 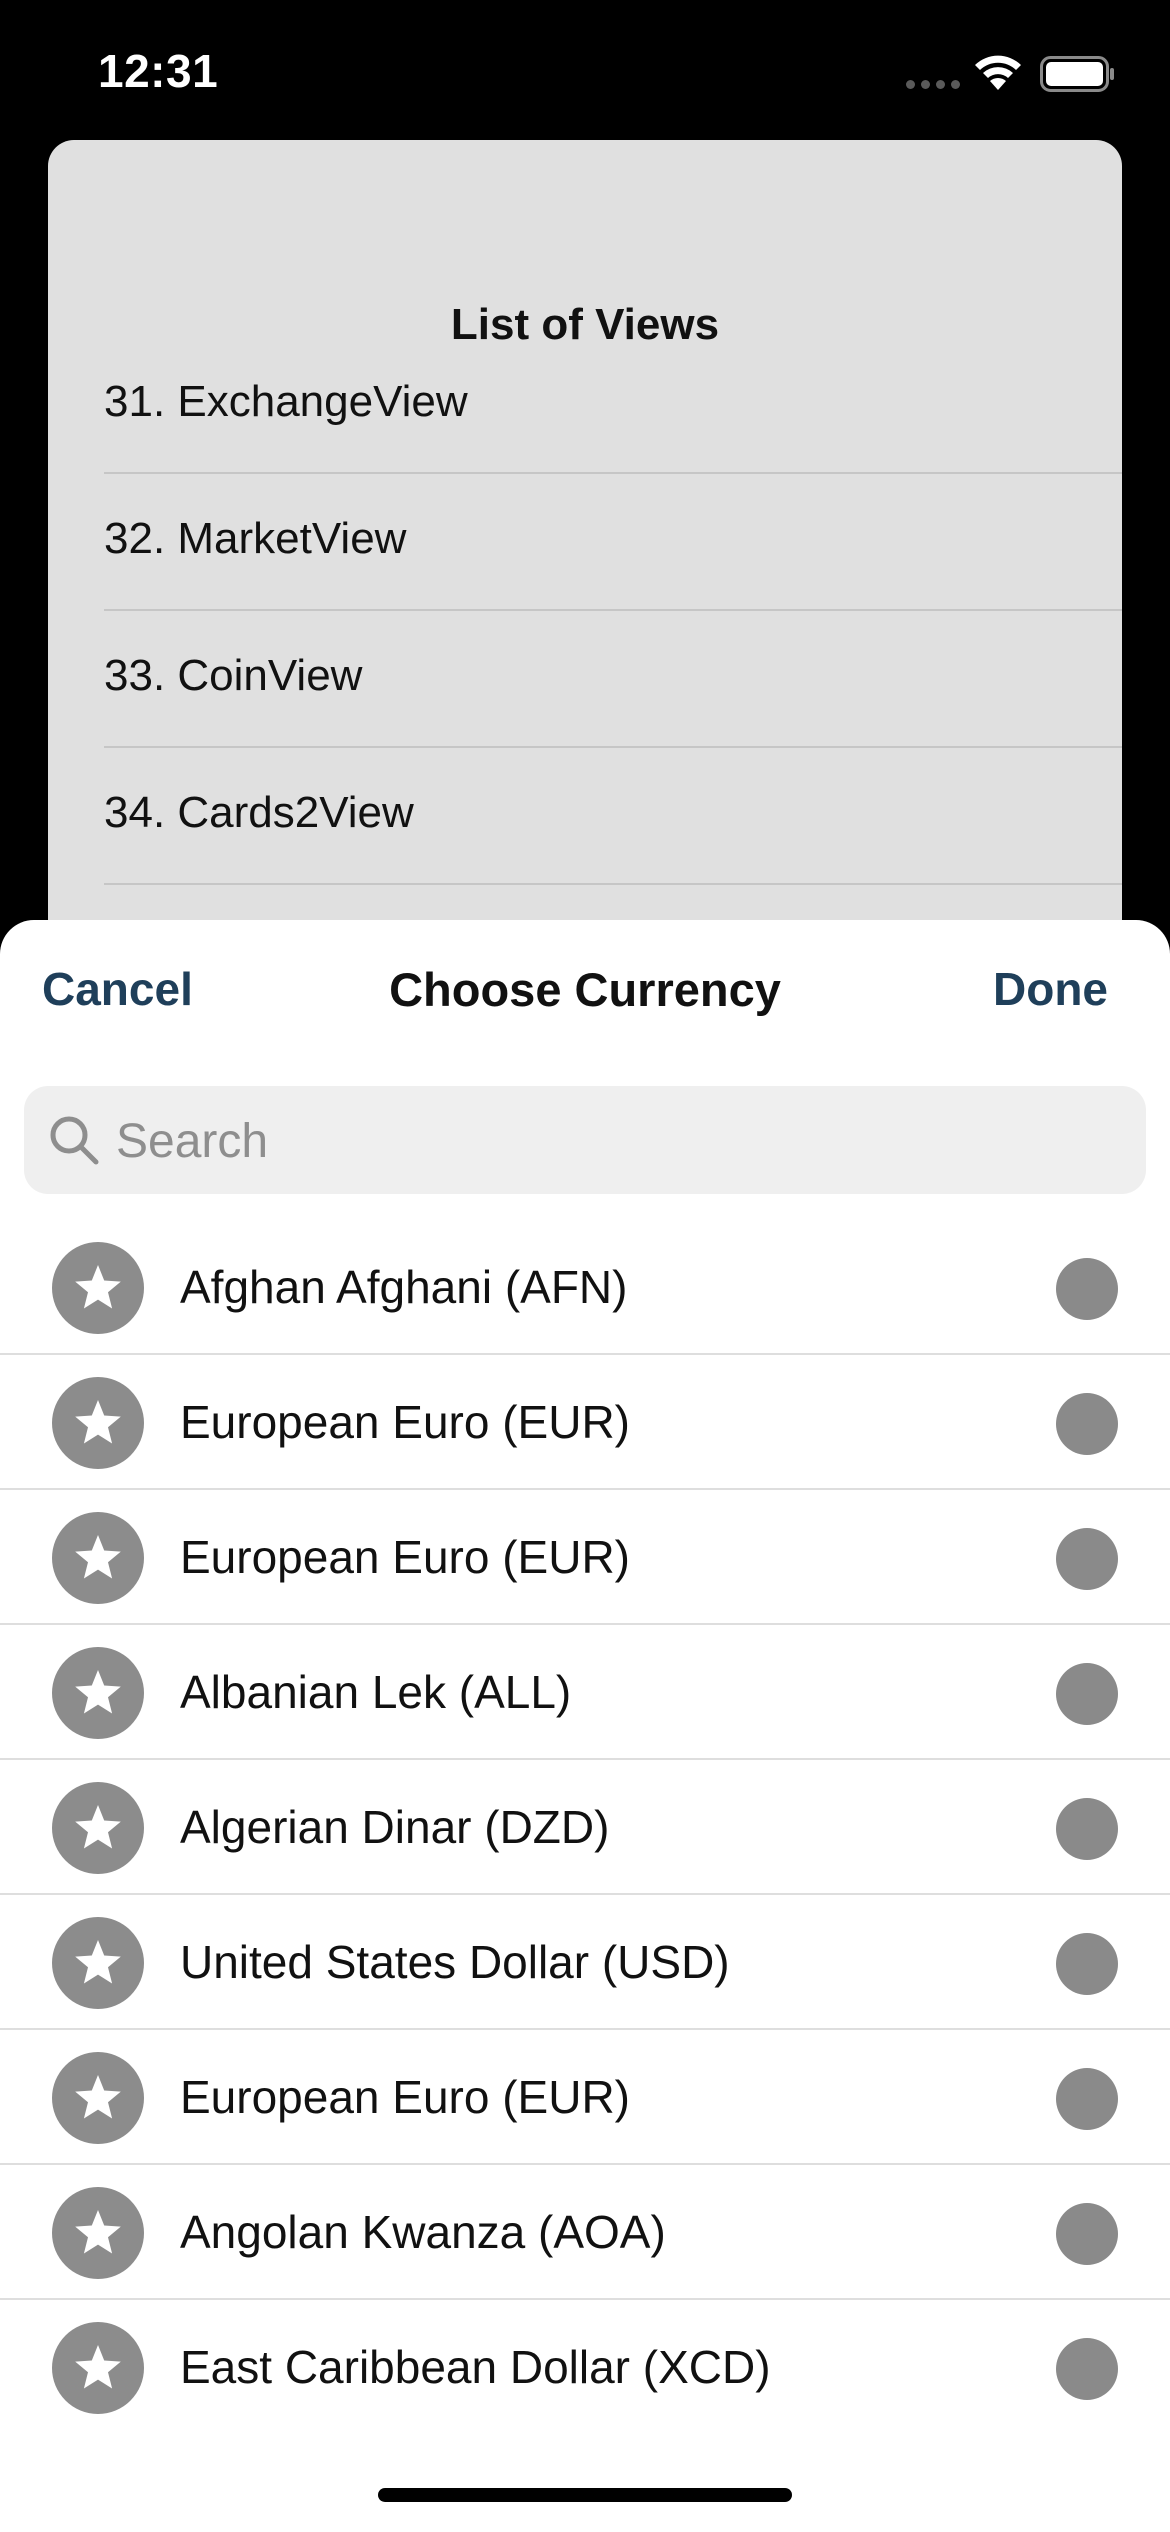 What do you see at coordinates (585, 1140) in the screenshot?
I see `search-input: Search` at bounding box center [585, 1140].